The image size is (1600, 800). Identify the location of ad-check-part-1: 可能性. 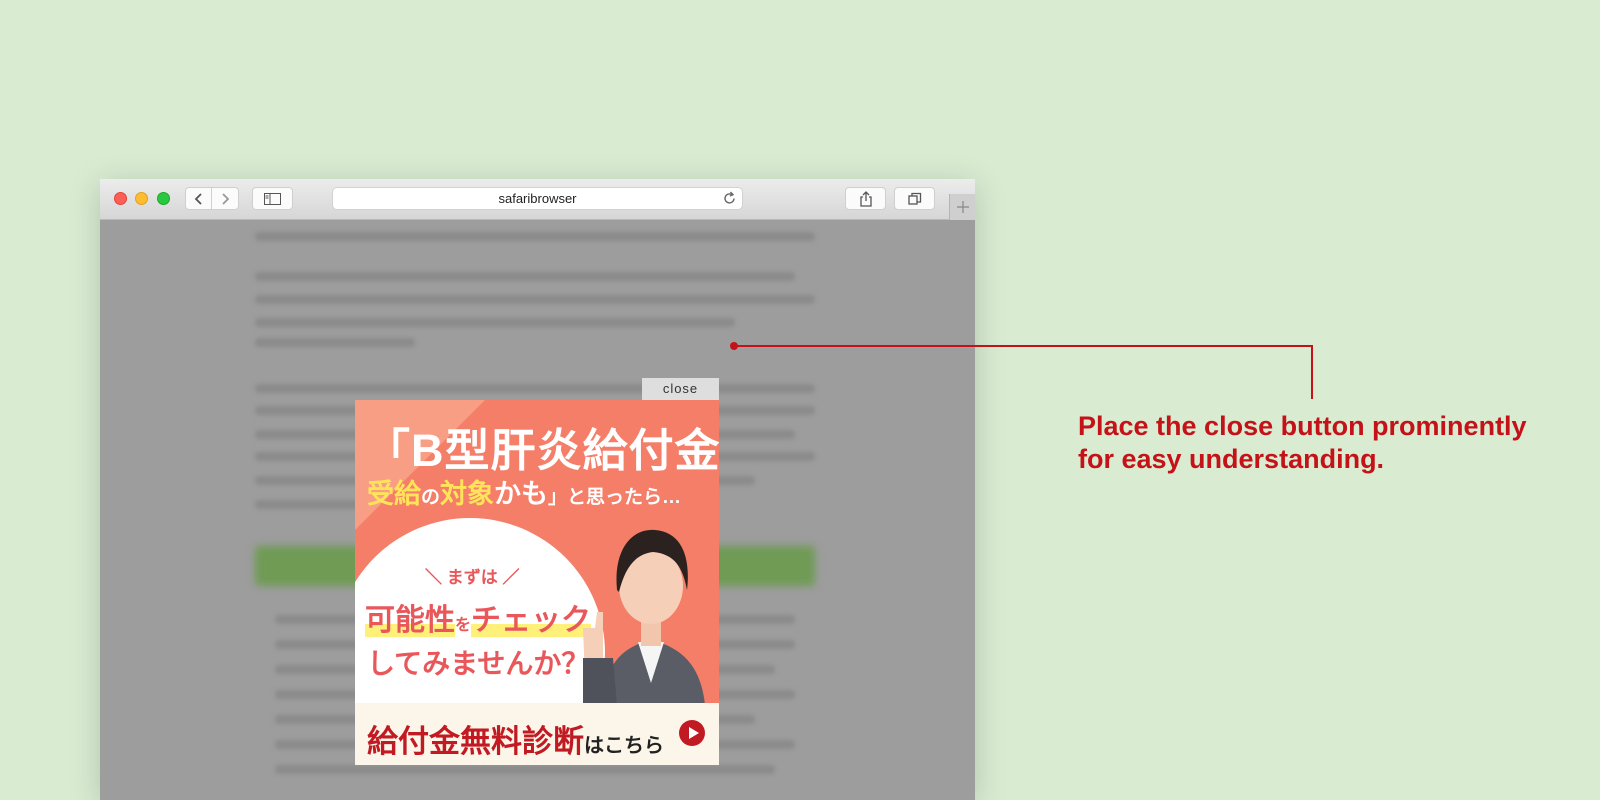
(410, 620).